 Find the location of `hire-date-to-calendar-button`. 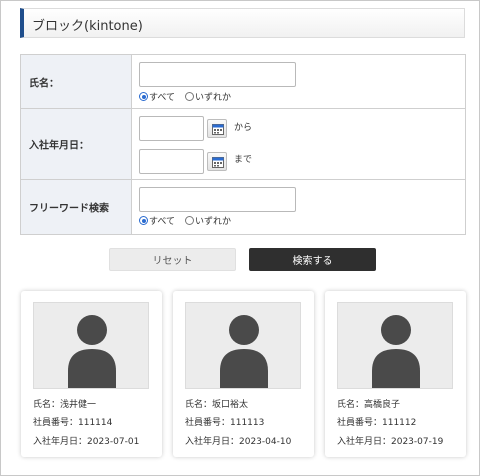

hire-date-to-calendar-button is located at coordinates (217, 161).